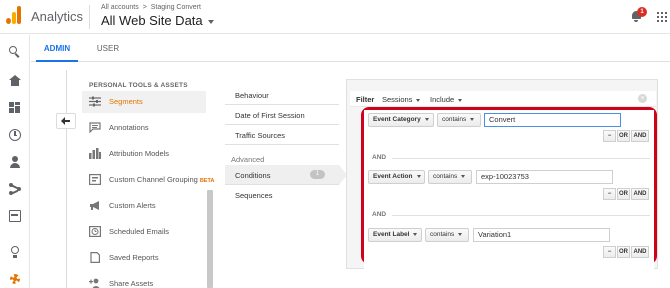  I want to click on filter-bar: Filter Sessions Include ×, so click(503, 99).